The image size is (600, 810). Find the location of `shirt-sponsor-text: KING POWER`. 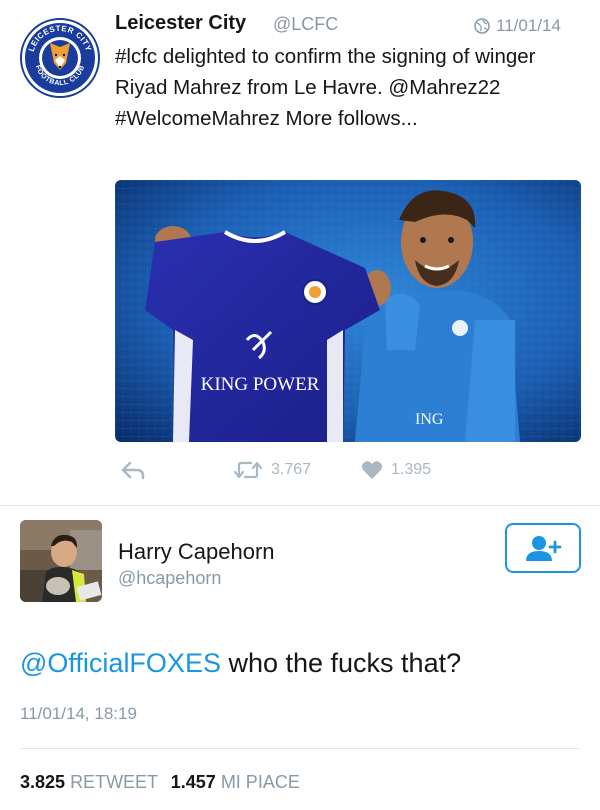

shirt-sponsor-text: KING POWER is located at coordinates (260, 384).